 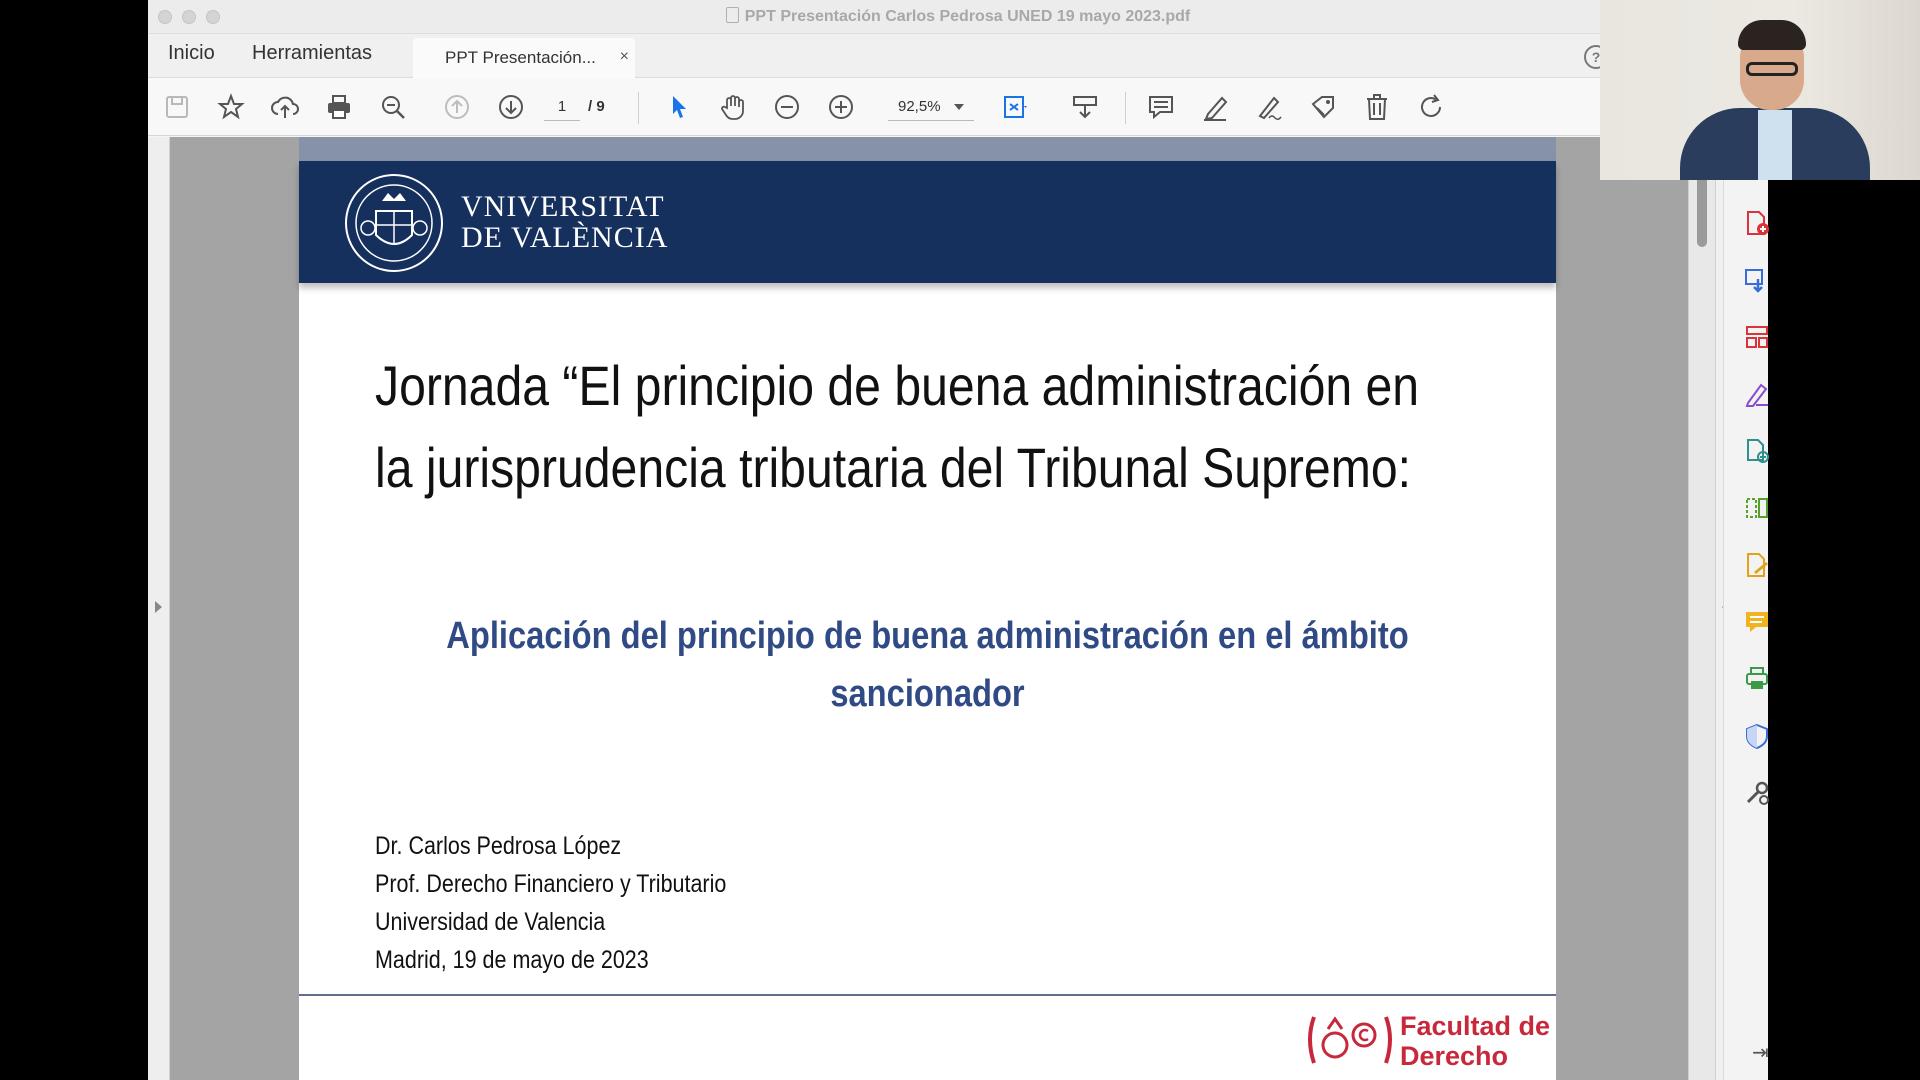 I want to click on right-black-area, so click(x=1844, y=630).